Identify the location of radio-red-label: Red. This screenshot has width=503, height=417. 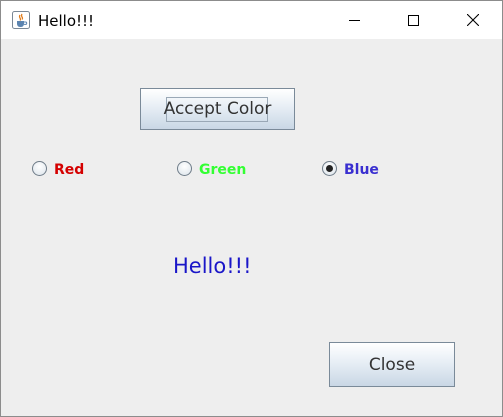
(69, 169).